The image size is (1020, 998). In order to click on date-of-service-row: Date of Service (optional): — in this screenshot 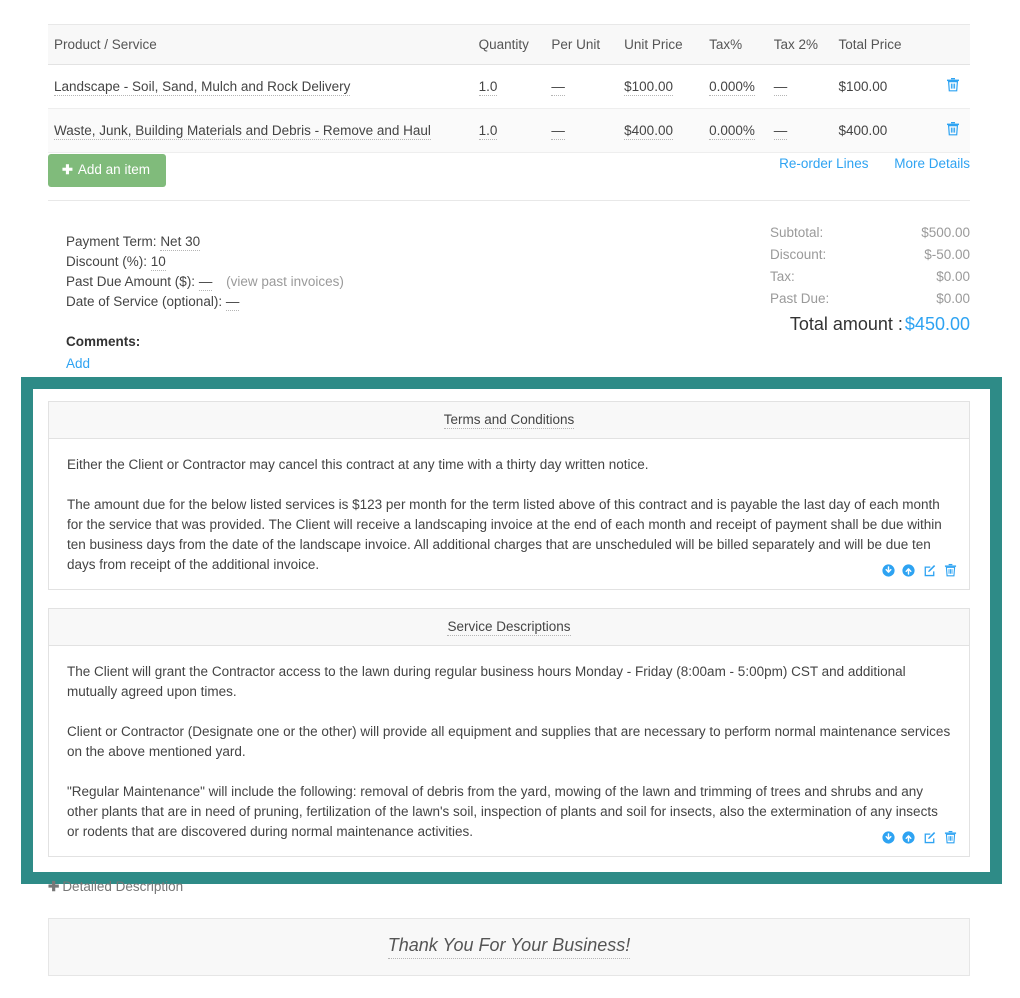, I will do `click(205, 302)`.